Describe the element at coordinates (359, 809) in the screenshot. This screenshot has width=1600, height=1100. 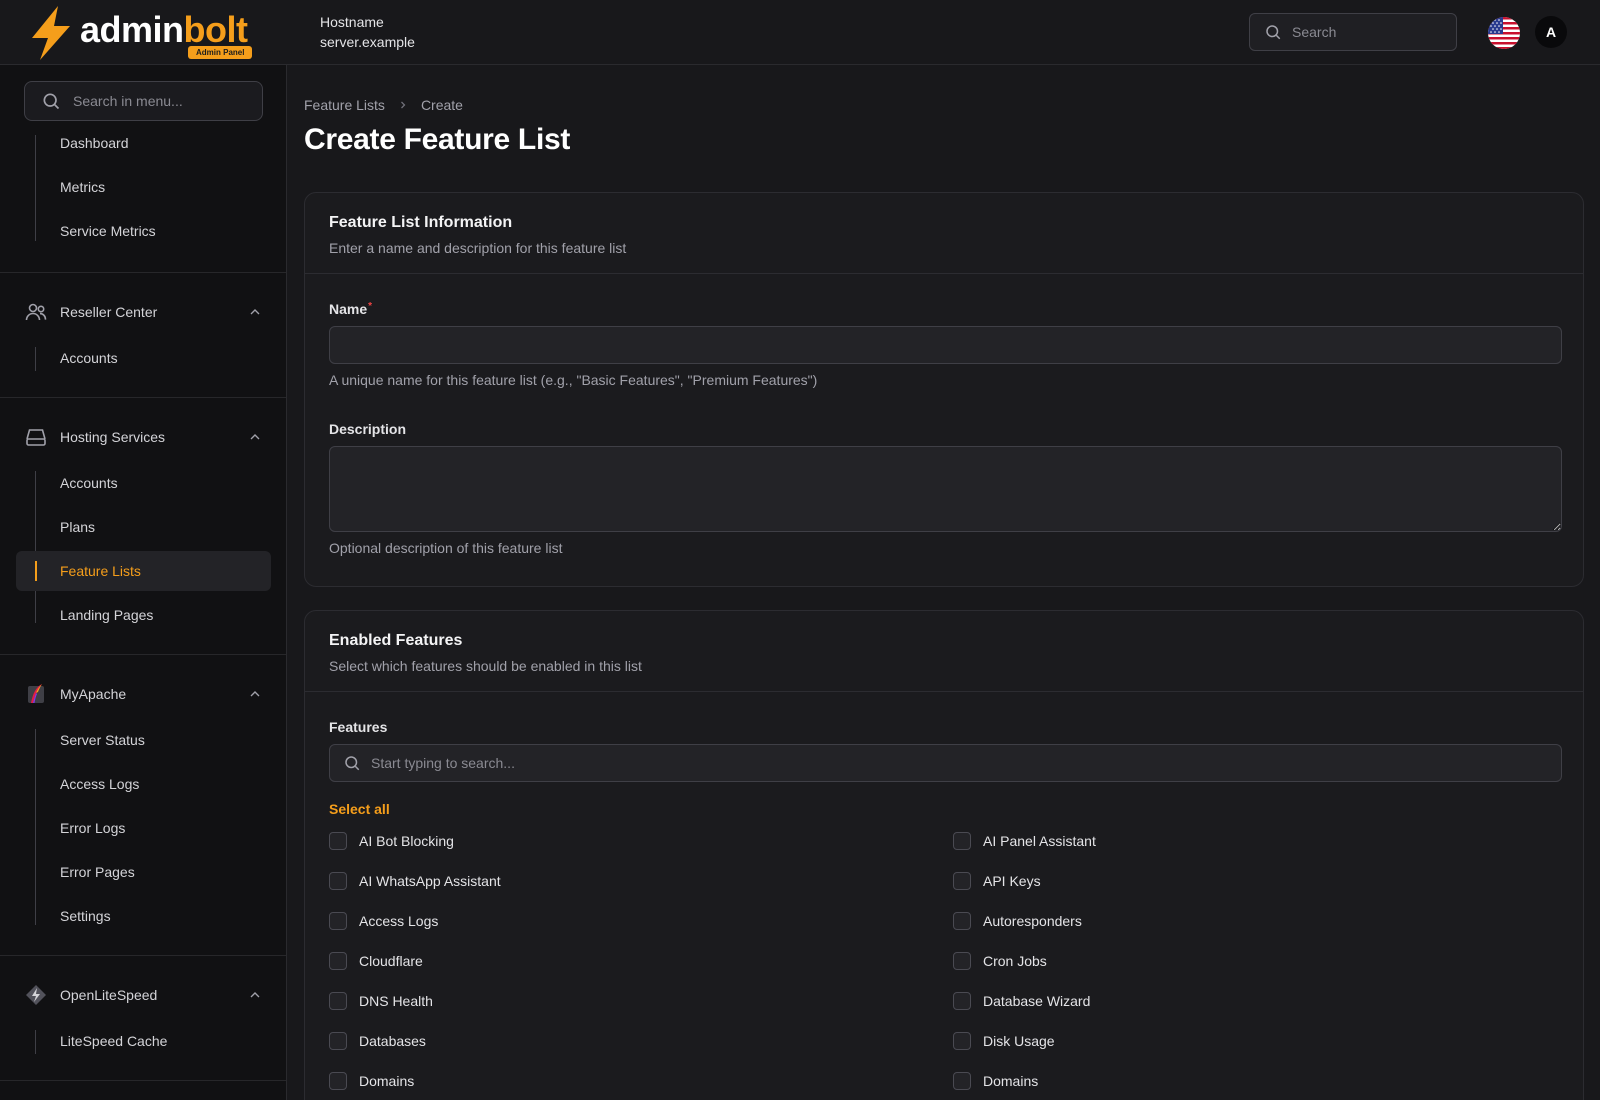
I see `select-all-link: Select all` at that location.